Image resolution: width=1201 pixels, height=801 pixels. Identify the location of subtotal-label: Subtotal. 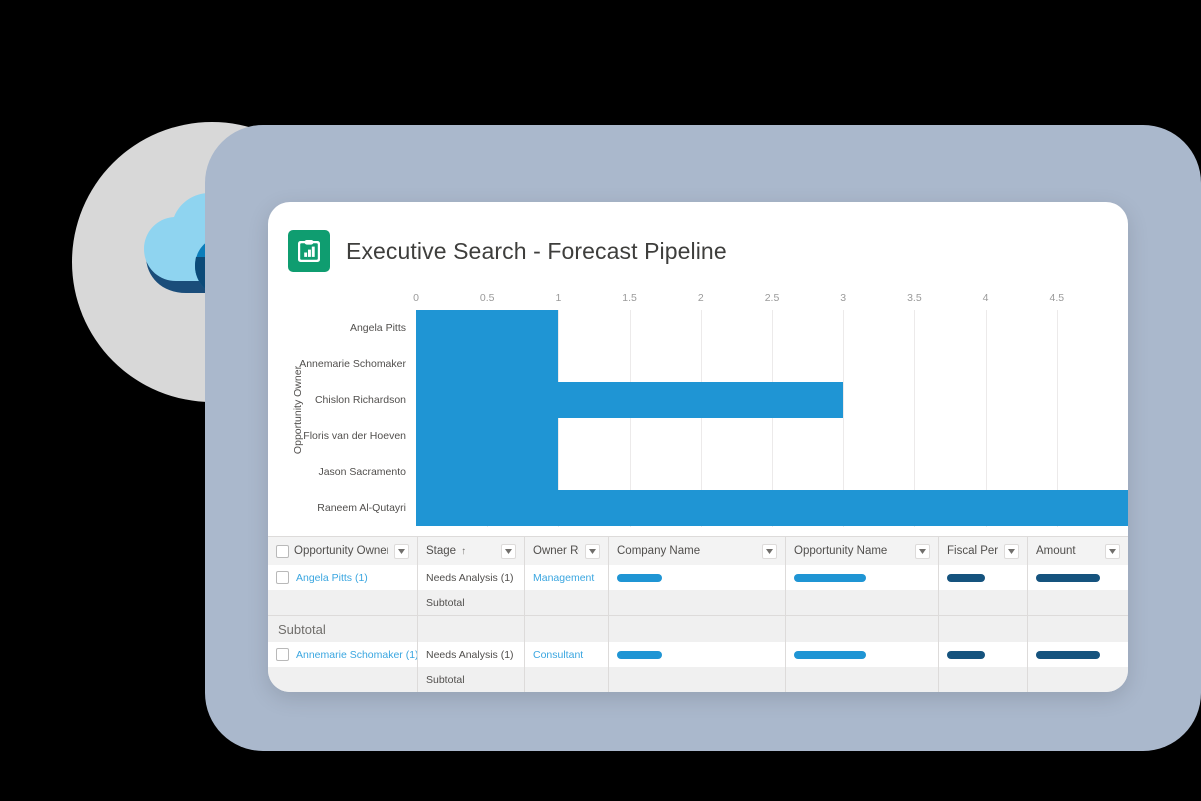
(343, 629).